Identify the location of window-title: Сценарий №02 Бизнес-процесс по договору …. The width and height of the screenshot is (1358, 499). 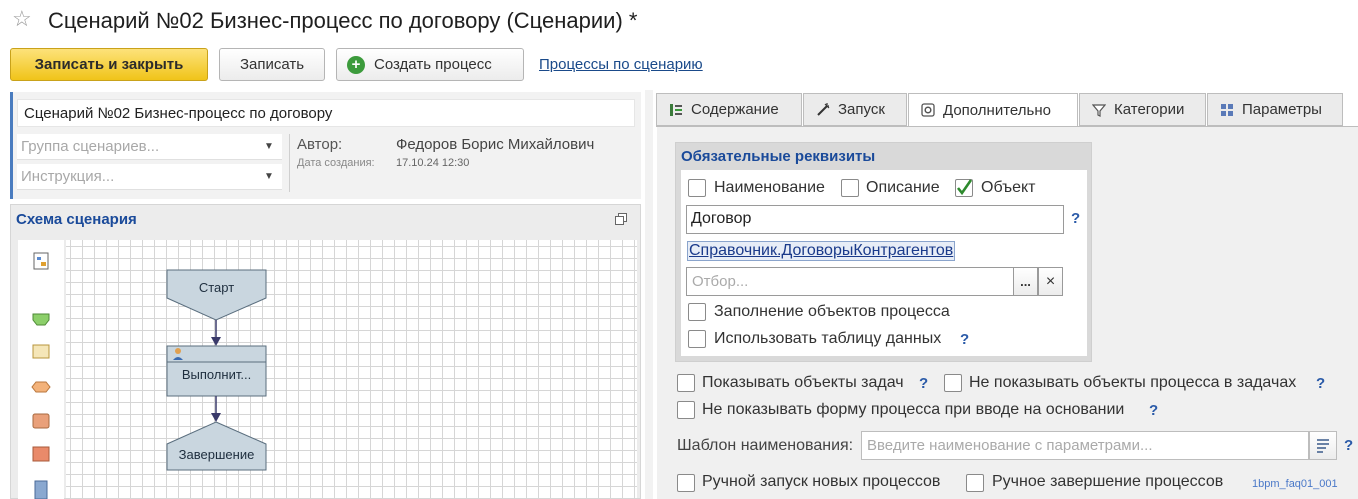
(343, 20).